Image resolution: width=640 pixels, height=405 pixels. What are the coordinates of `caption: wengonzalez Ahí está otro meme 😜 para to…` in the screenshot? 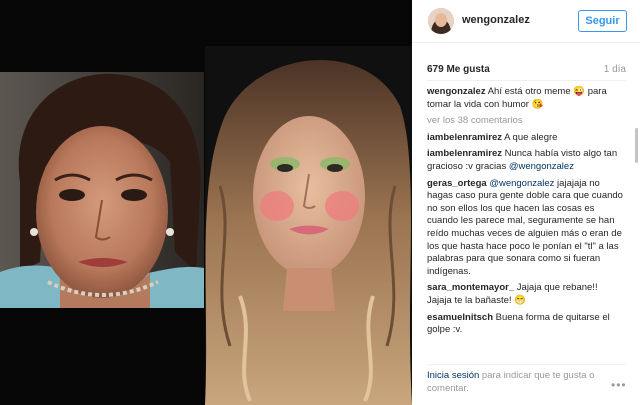 It's located at (525, 98).